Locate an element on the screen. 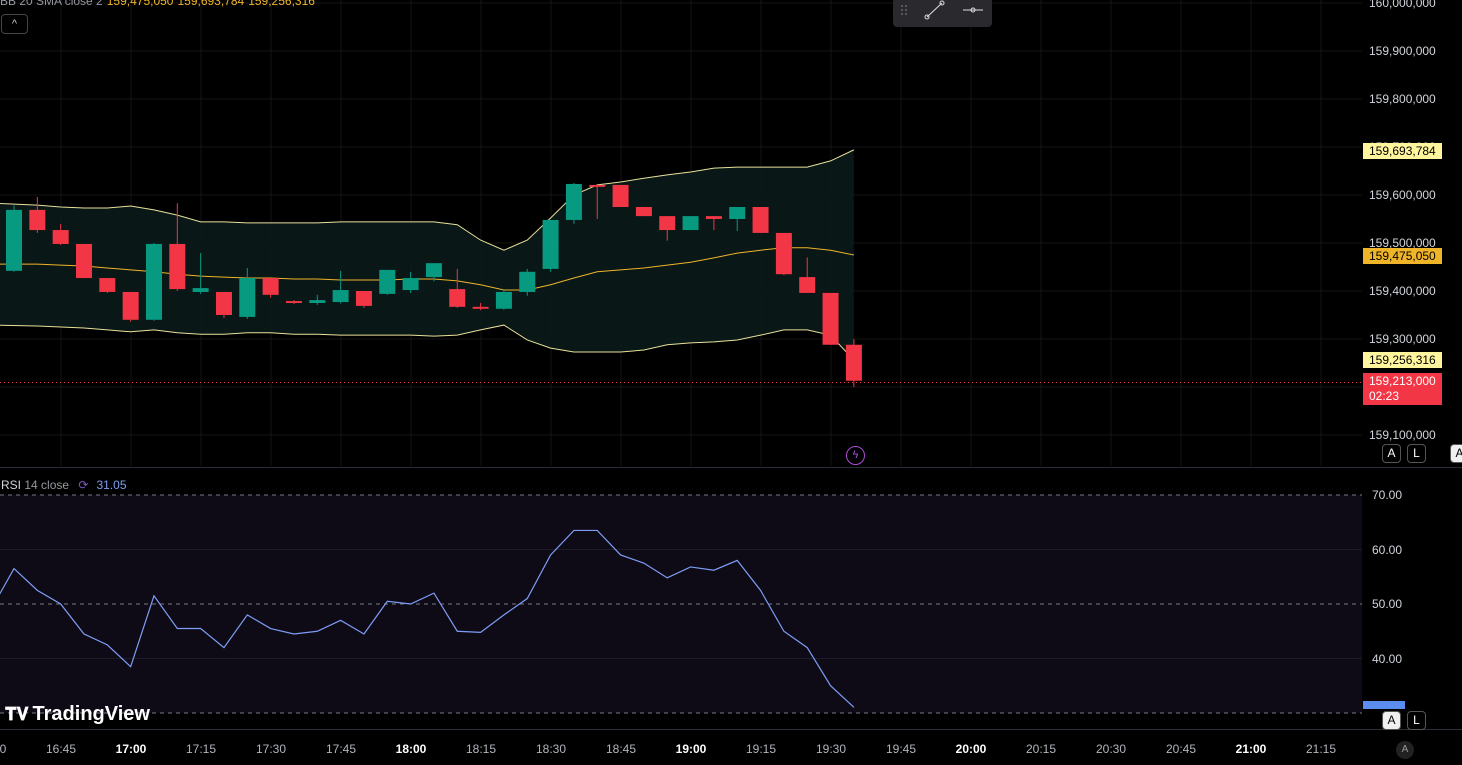  time-axis-label: 20:45 is located at coordinates (1181, 749).